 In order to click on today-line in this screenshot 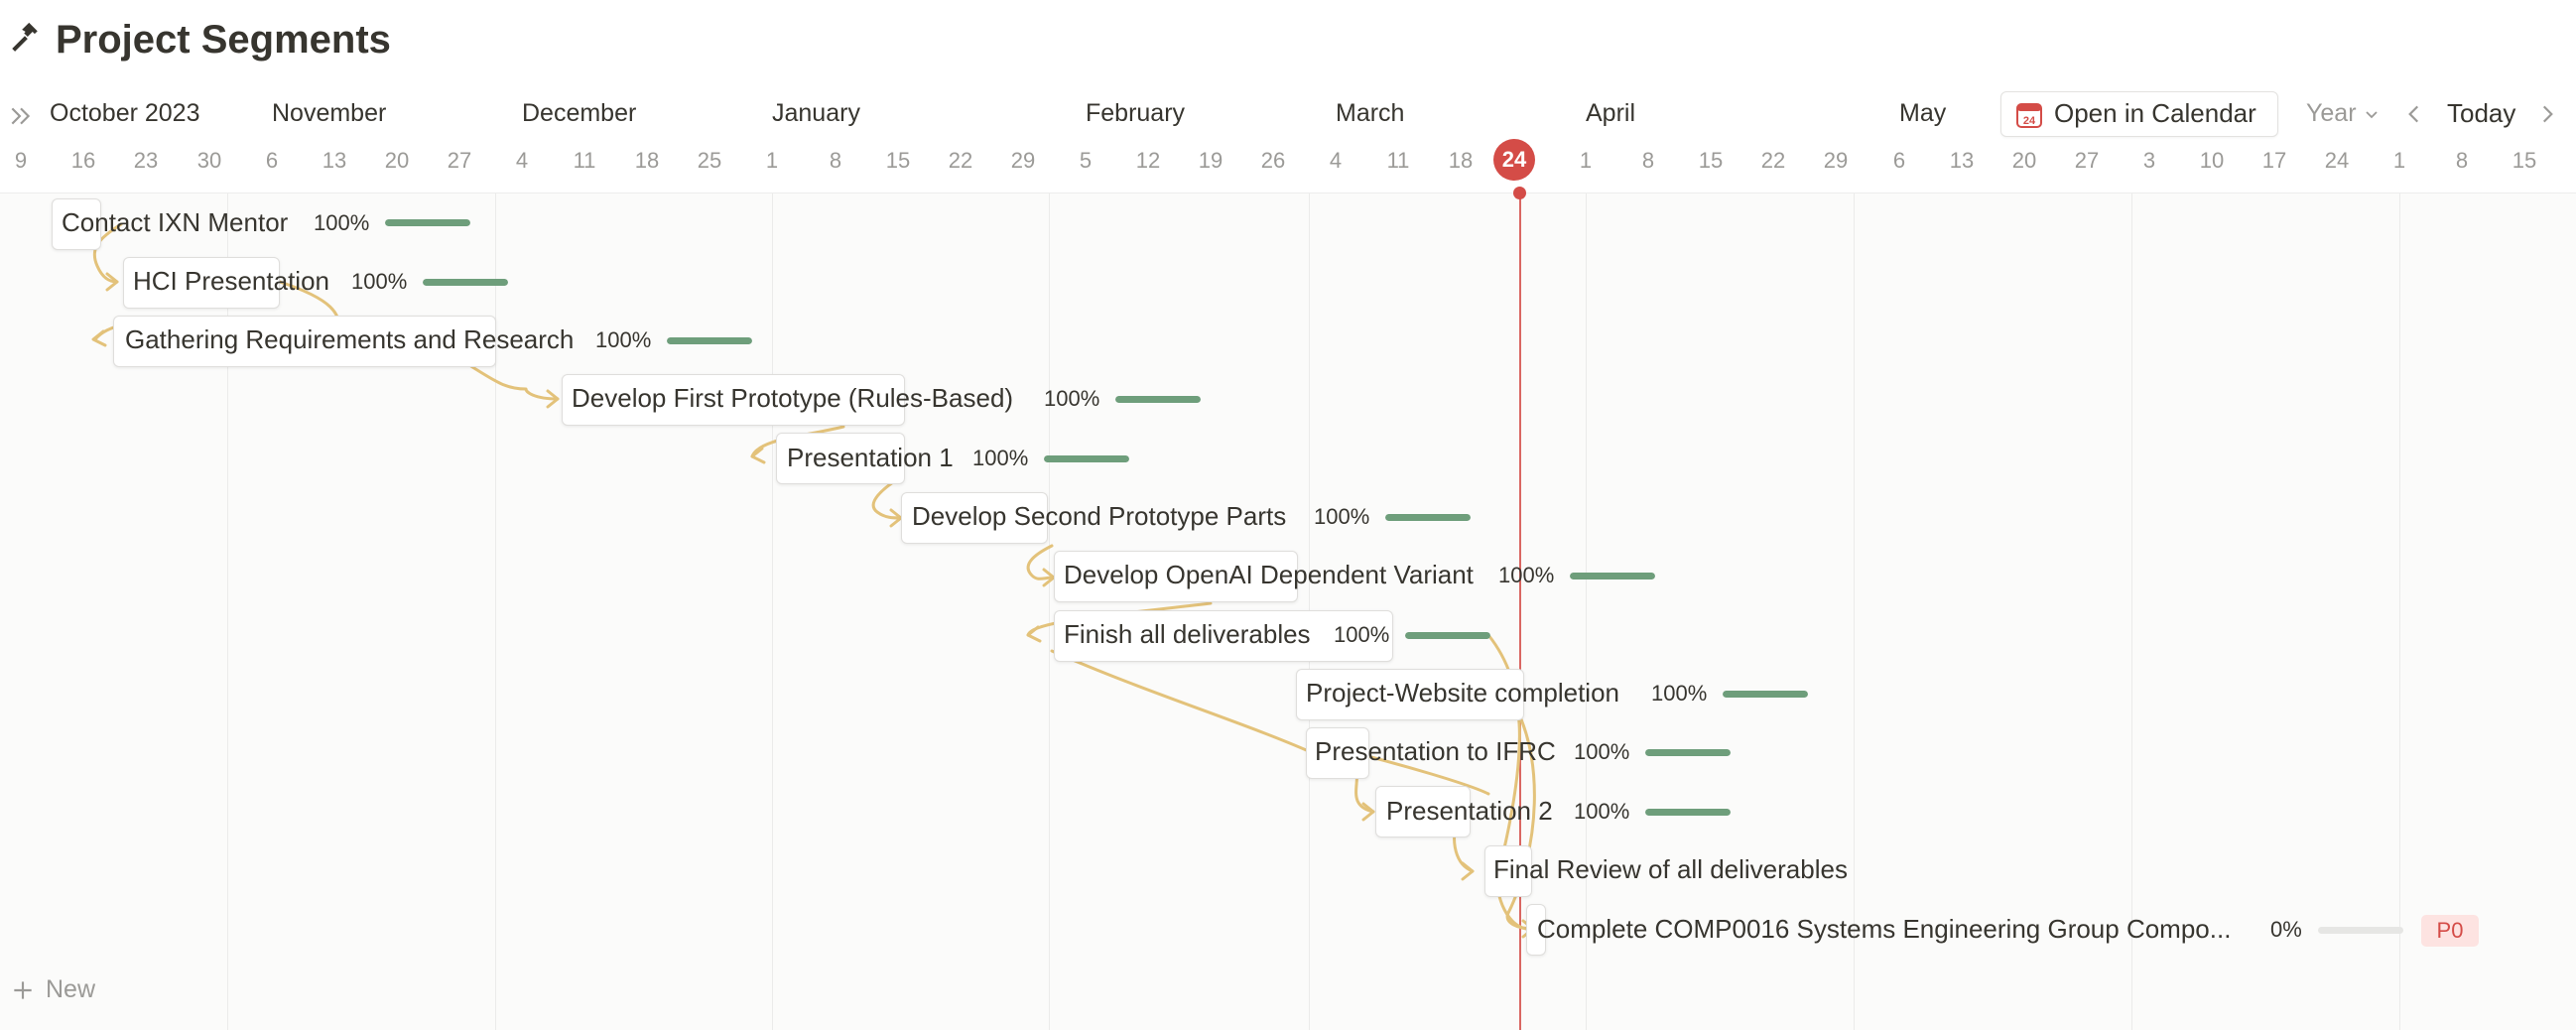, I will do `click(1520, 611)`.